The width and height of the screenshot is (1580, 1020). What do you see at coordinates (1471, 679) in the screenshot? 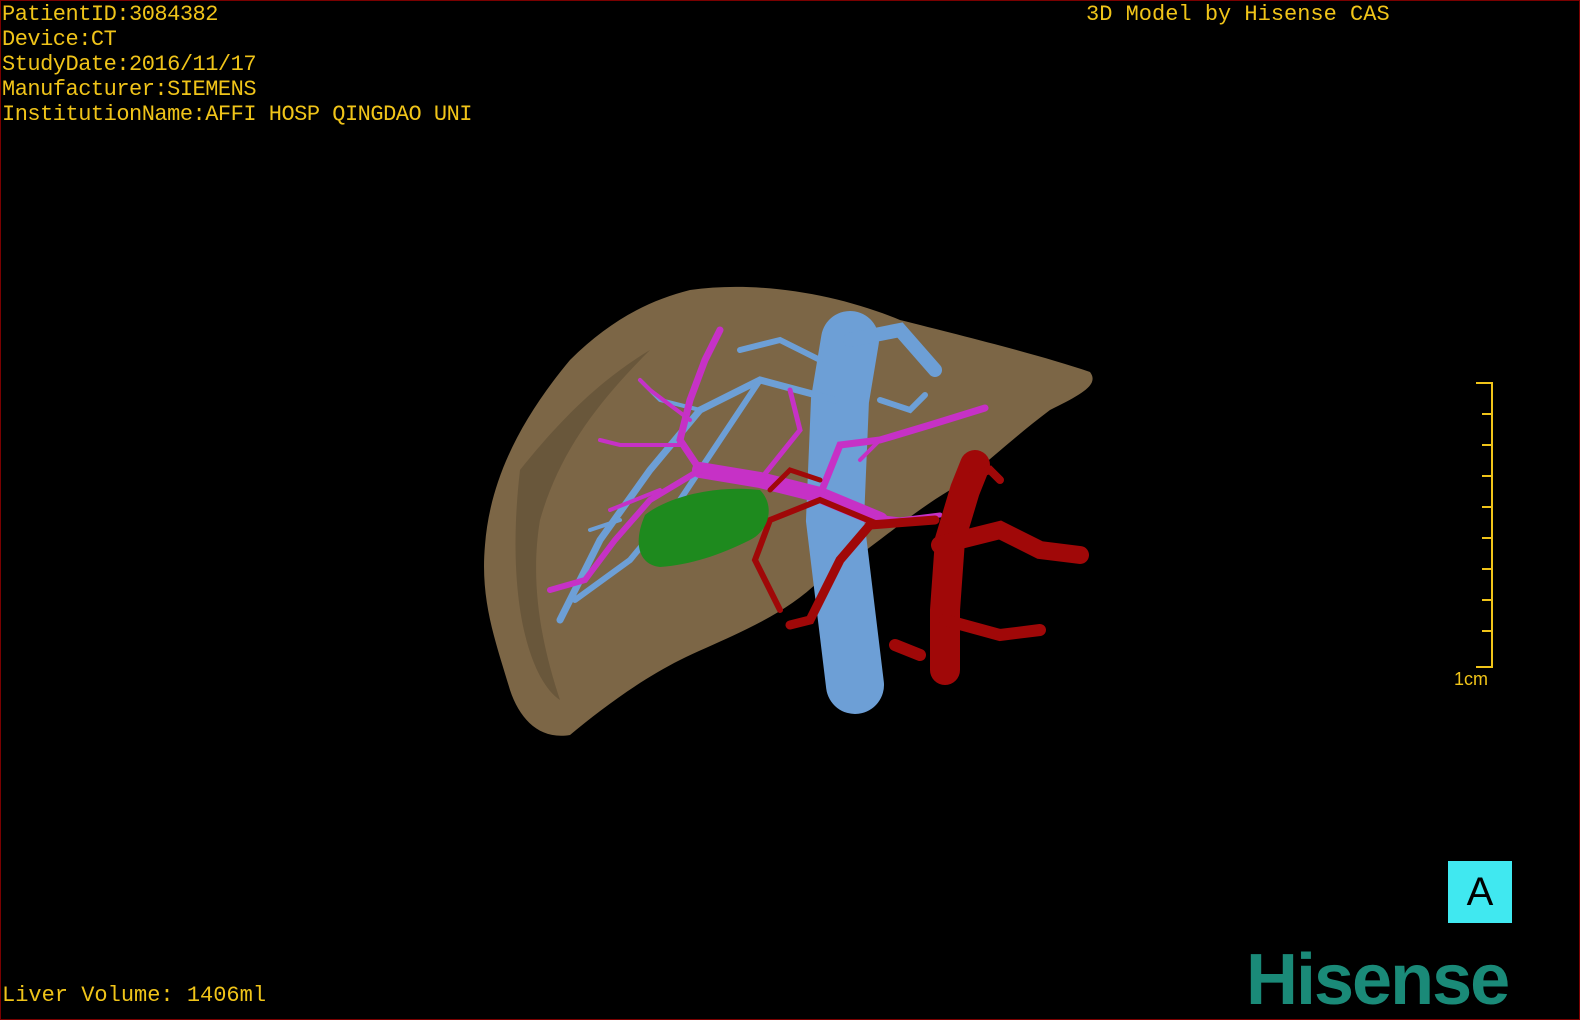
I see `scale-bar-label: 1cm` at bounding box center [1471, 679].